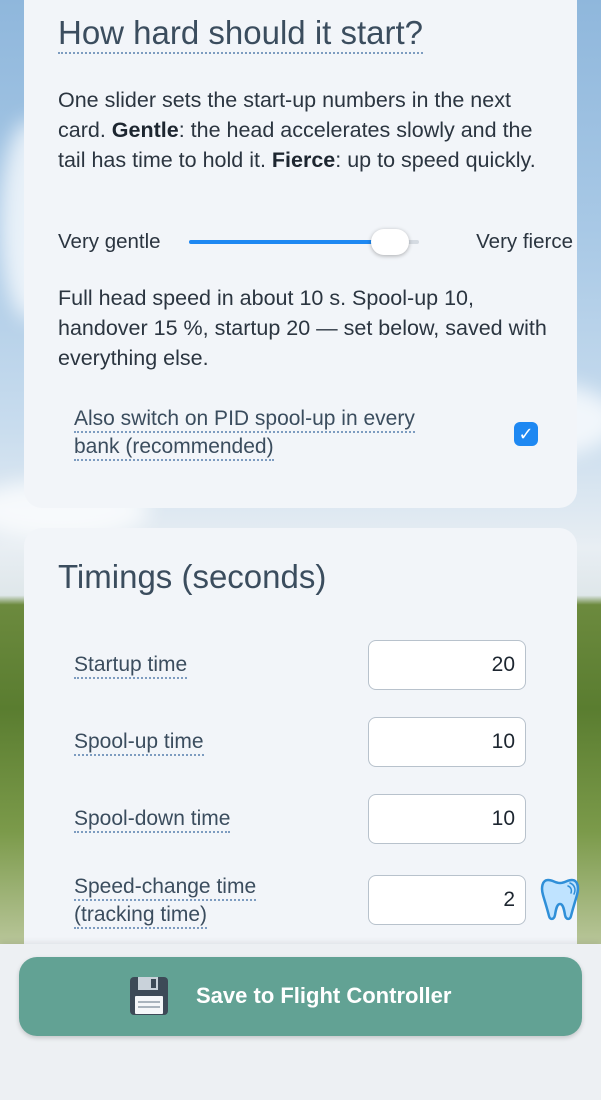 This screenshot has width=601, height=1100. I want to click on save-button-label: Save to Flight Controller, so click(324, 995).